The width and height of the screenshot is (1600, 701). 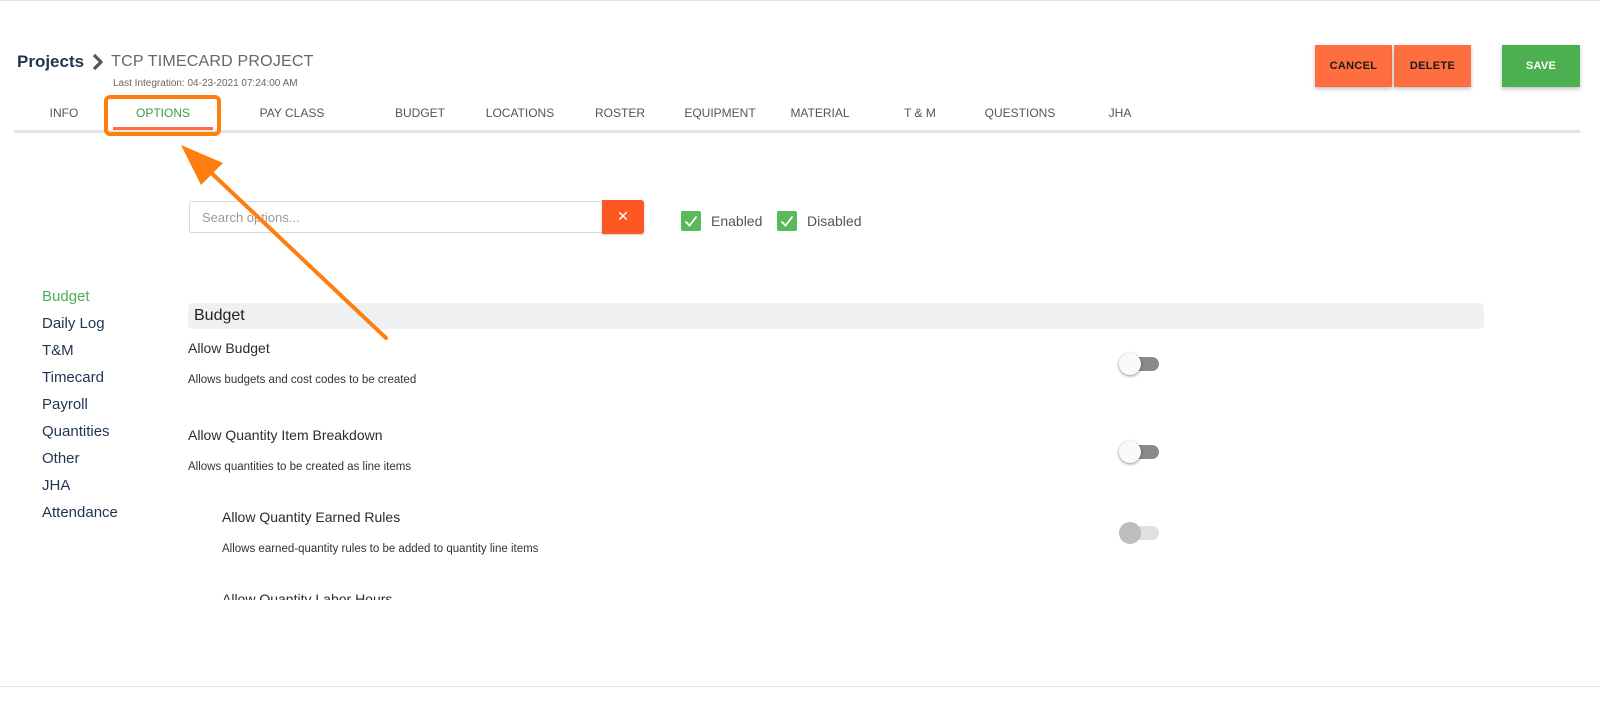 I want to click on category-daily-log: Daily Log, so click(x=73, y=323).